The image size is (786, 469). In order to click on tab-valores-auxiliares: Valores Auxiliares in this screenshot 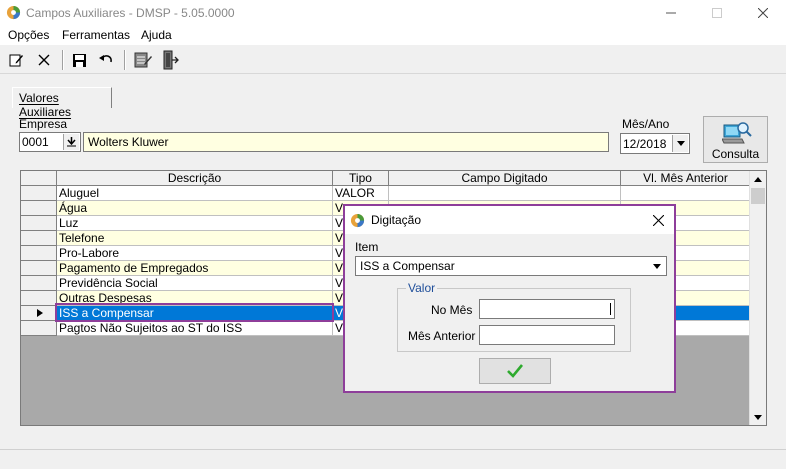, I will do `click(62, 103)`.